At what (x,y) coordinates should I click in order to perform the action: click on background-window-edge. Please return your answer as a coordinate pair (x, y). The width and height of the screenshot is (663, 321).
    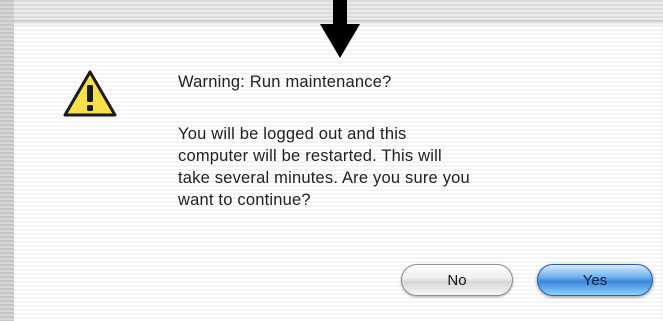
    Looking at the image, I should click on (7, 160).